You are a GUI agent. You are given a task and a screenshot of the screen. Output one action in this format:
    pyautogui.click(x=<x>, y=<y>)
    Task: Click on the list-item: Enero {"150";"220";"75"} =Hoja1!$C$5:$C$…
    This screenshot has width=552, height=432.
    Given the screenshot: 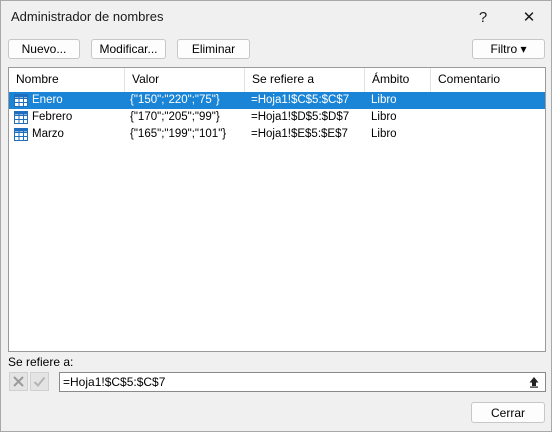 What is the action you would take?
    pyautogui.click(x=277, y=100)
    